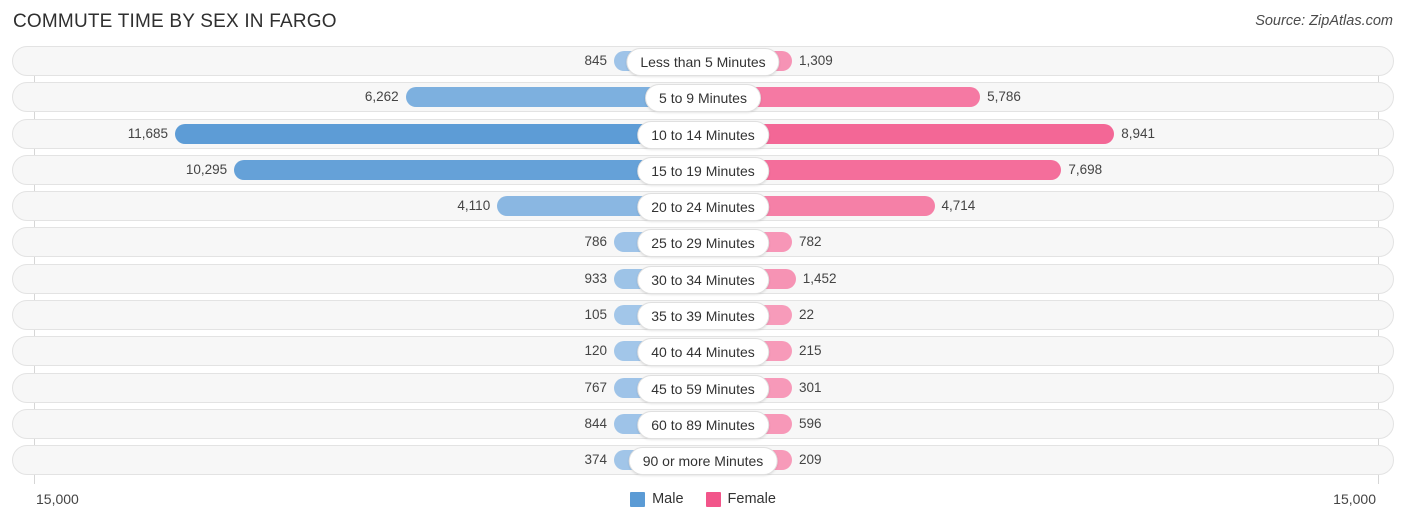  I want to click on value-label-female: 215, so click(810, 351).